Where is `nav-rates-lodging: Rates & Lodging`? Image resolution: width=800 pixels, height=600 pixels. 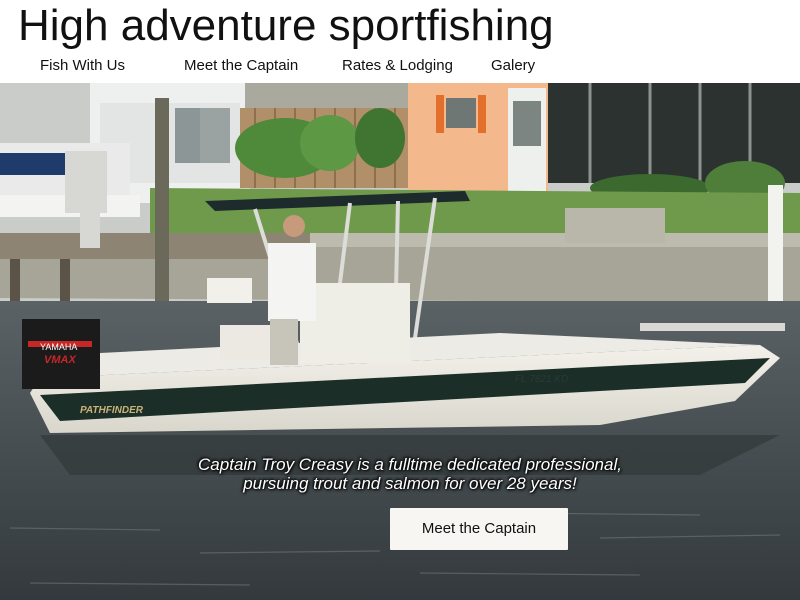
nav-rates-lodging: Rates & Lodging is located at coordinates (397, 66).